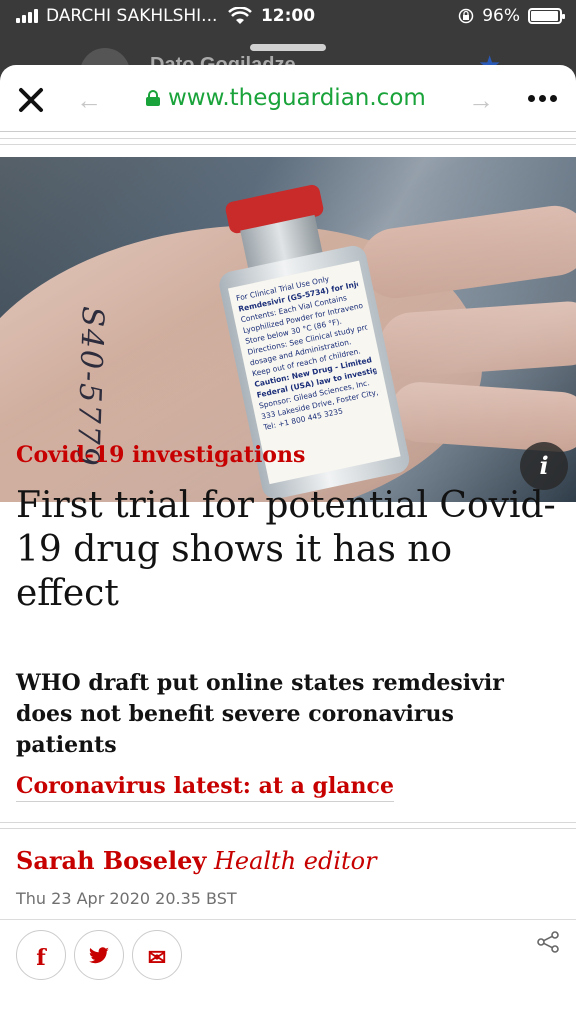 Image resolution: width=576 pixels, height=1024 pixels. I want to click on sheet-grabber, so click(288, 47).